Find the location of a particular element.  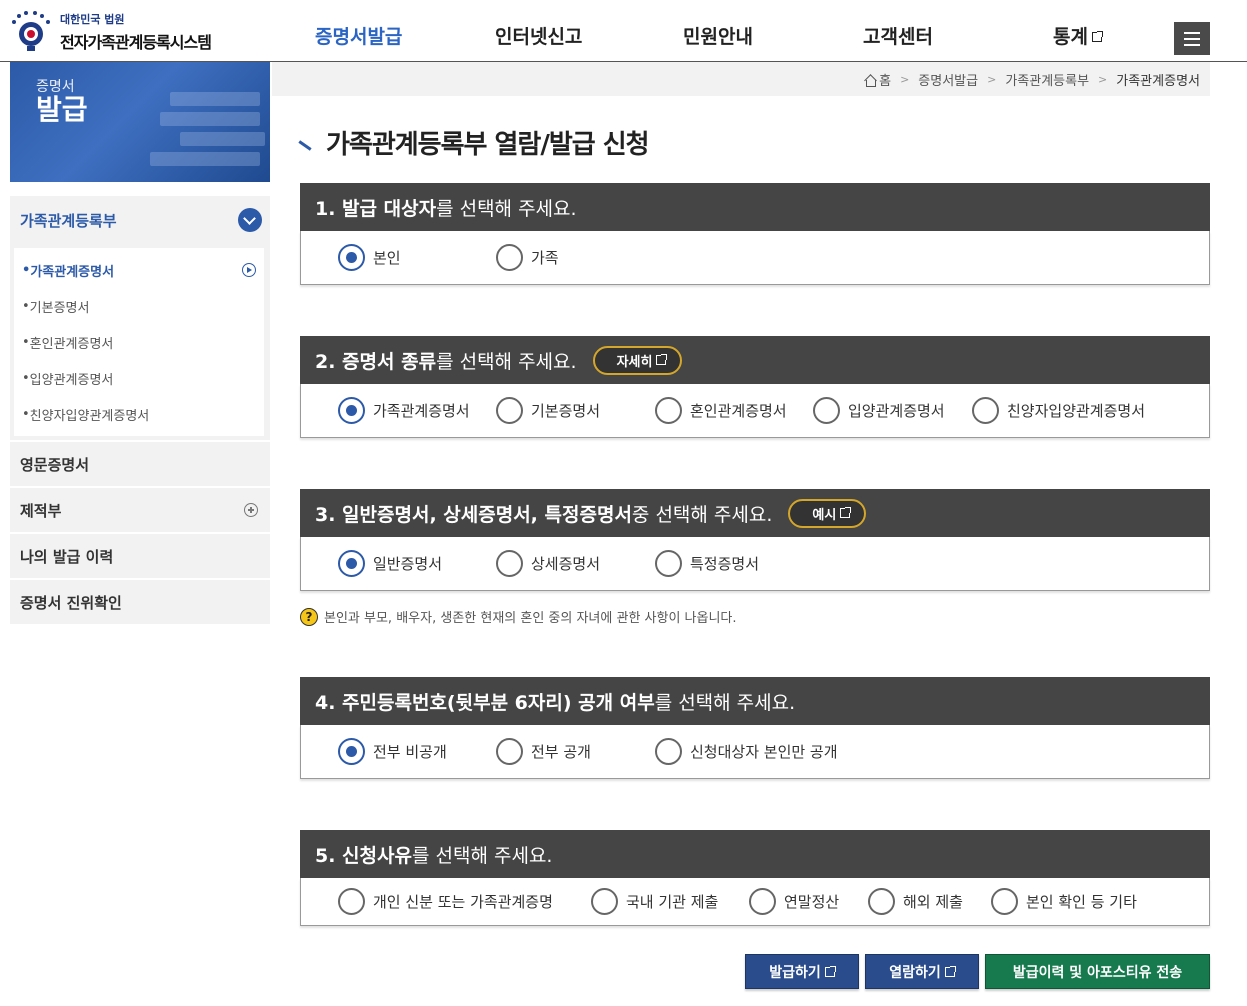

site-logo: 대한민국 법원 전자가족관계등록시스템 is located at coordinates (123, 31).